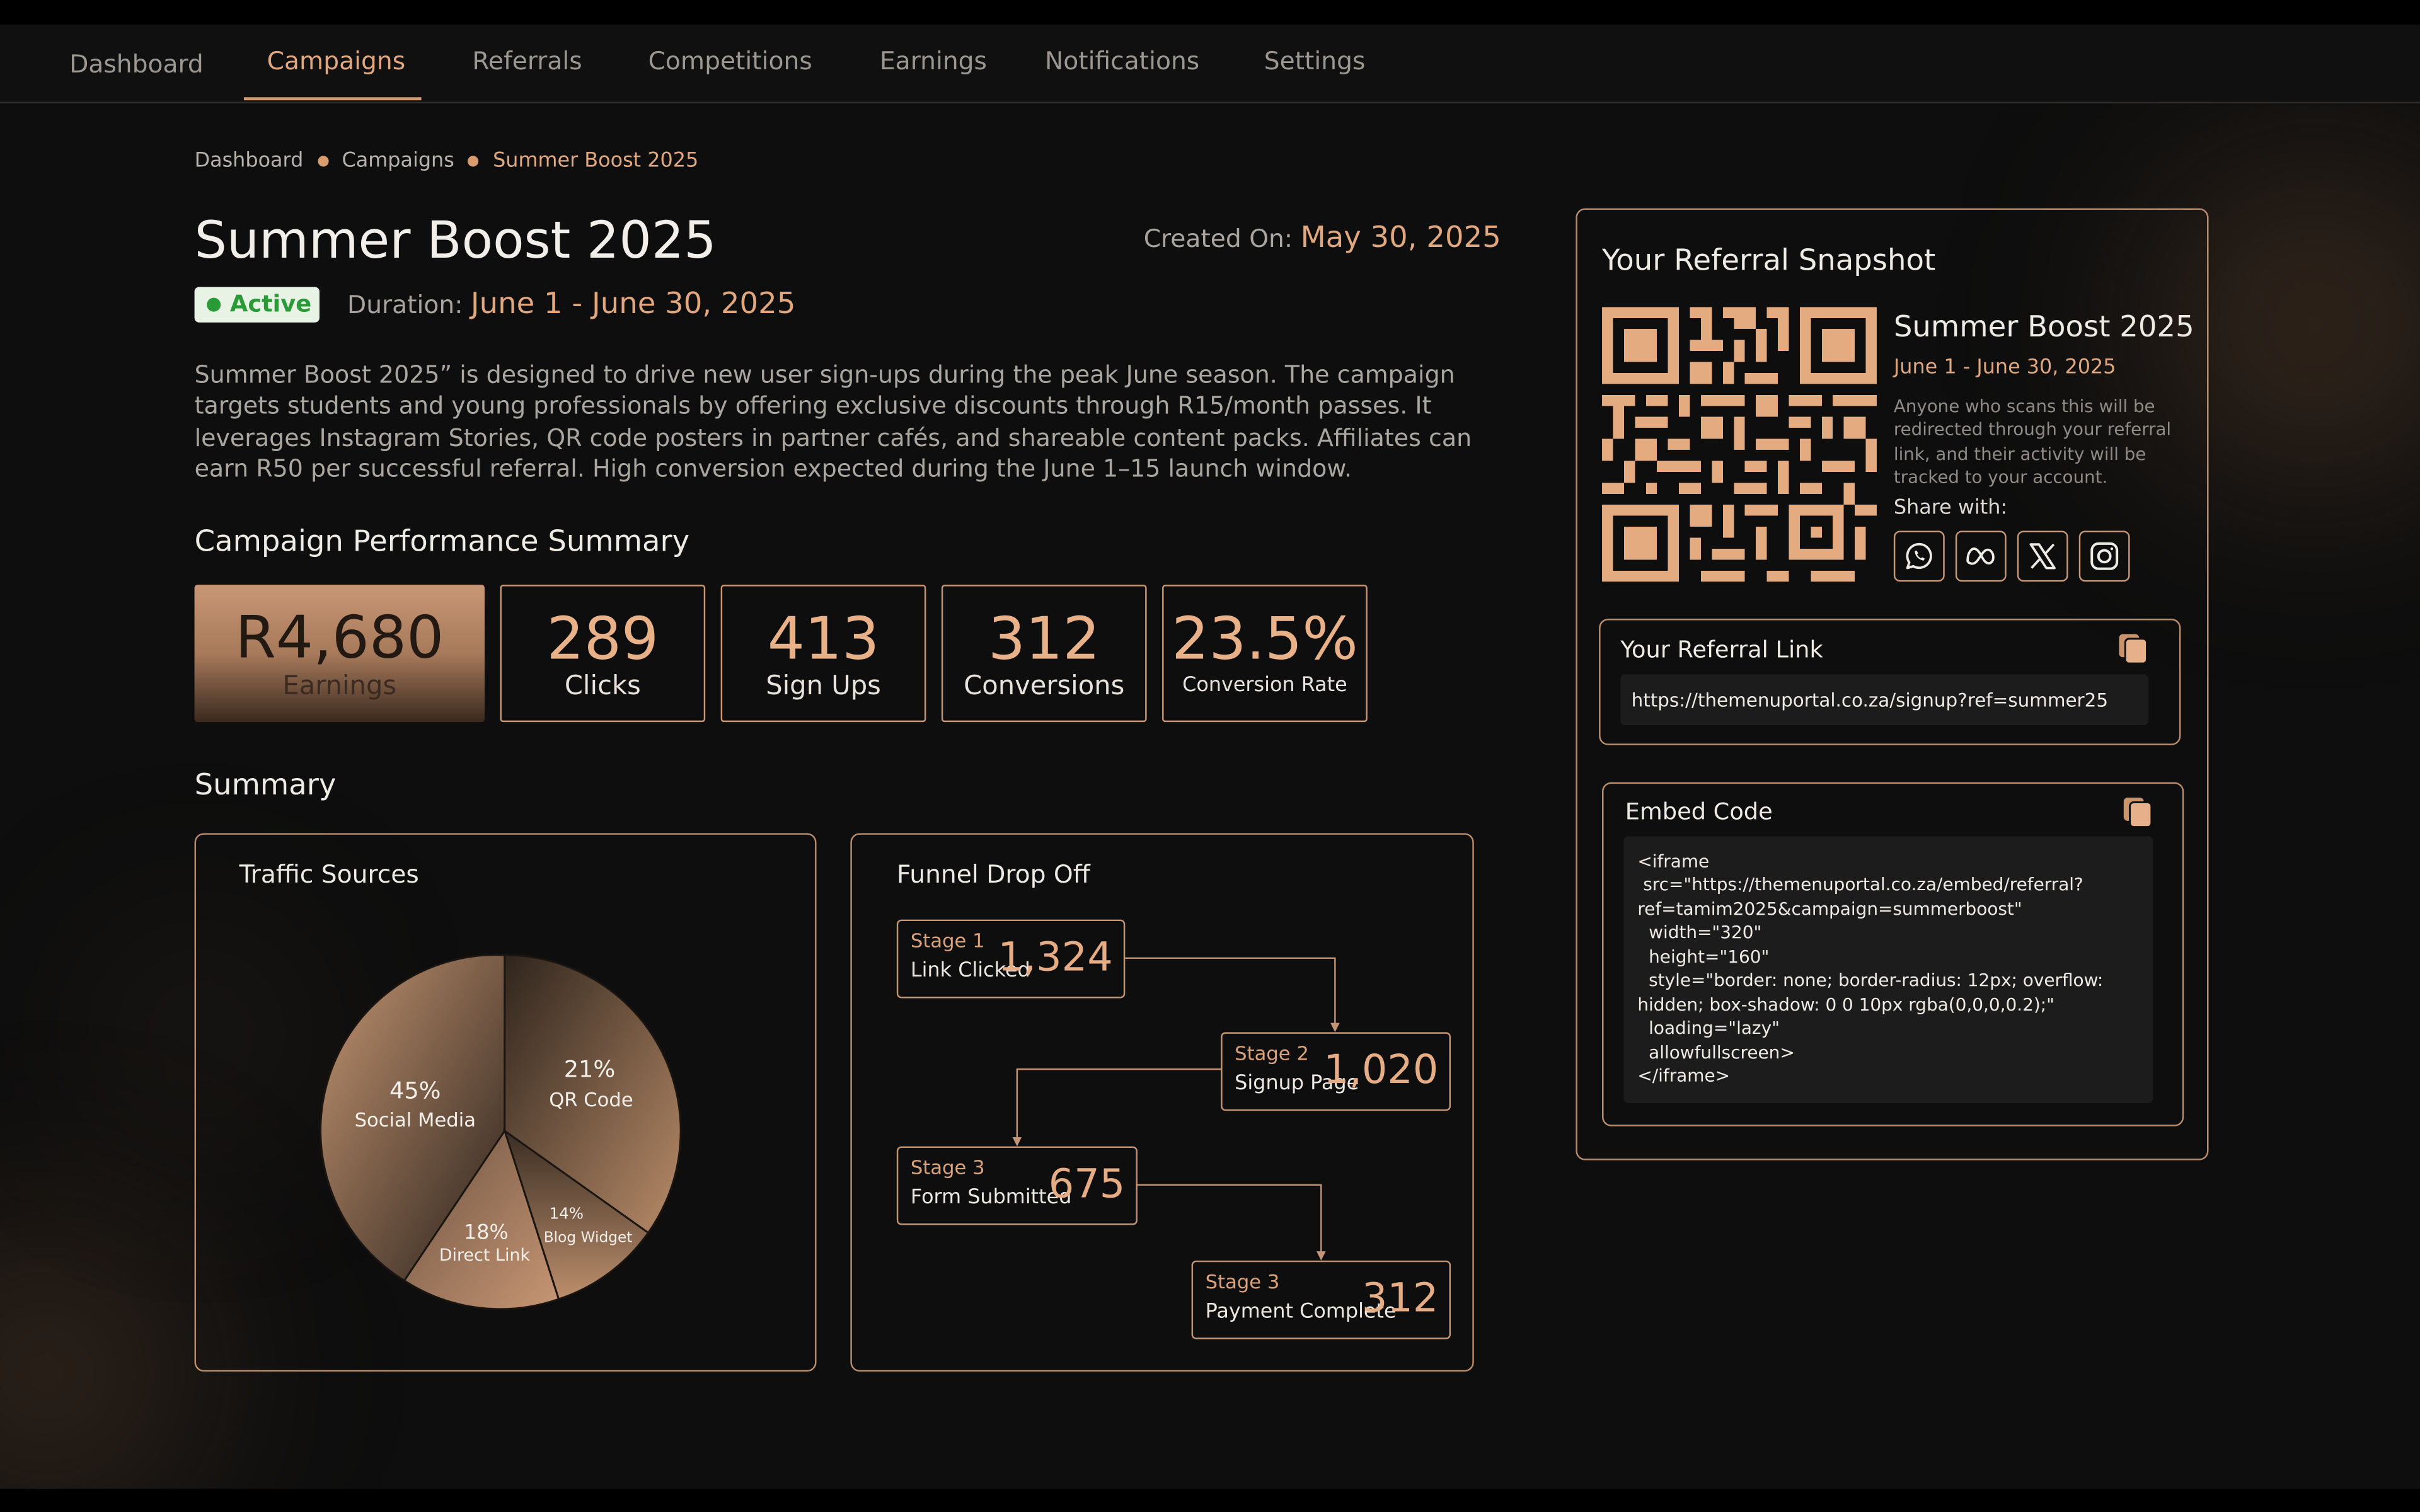  Describe the element at coordinates (934, 63) in the screenshot. I see `nav-tab-earnings: Earnings` at that location.